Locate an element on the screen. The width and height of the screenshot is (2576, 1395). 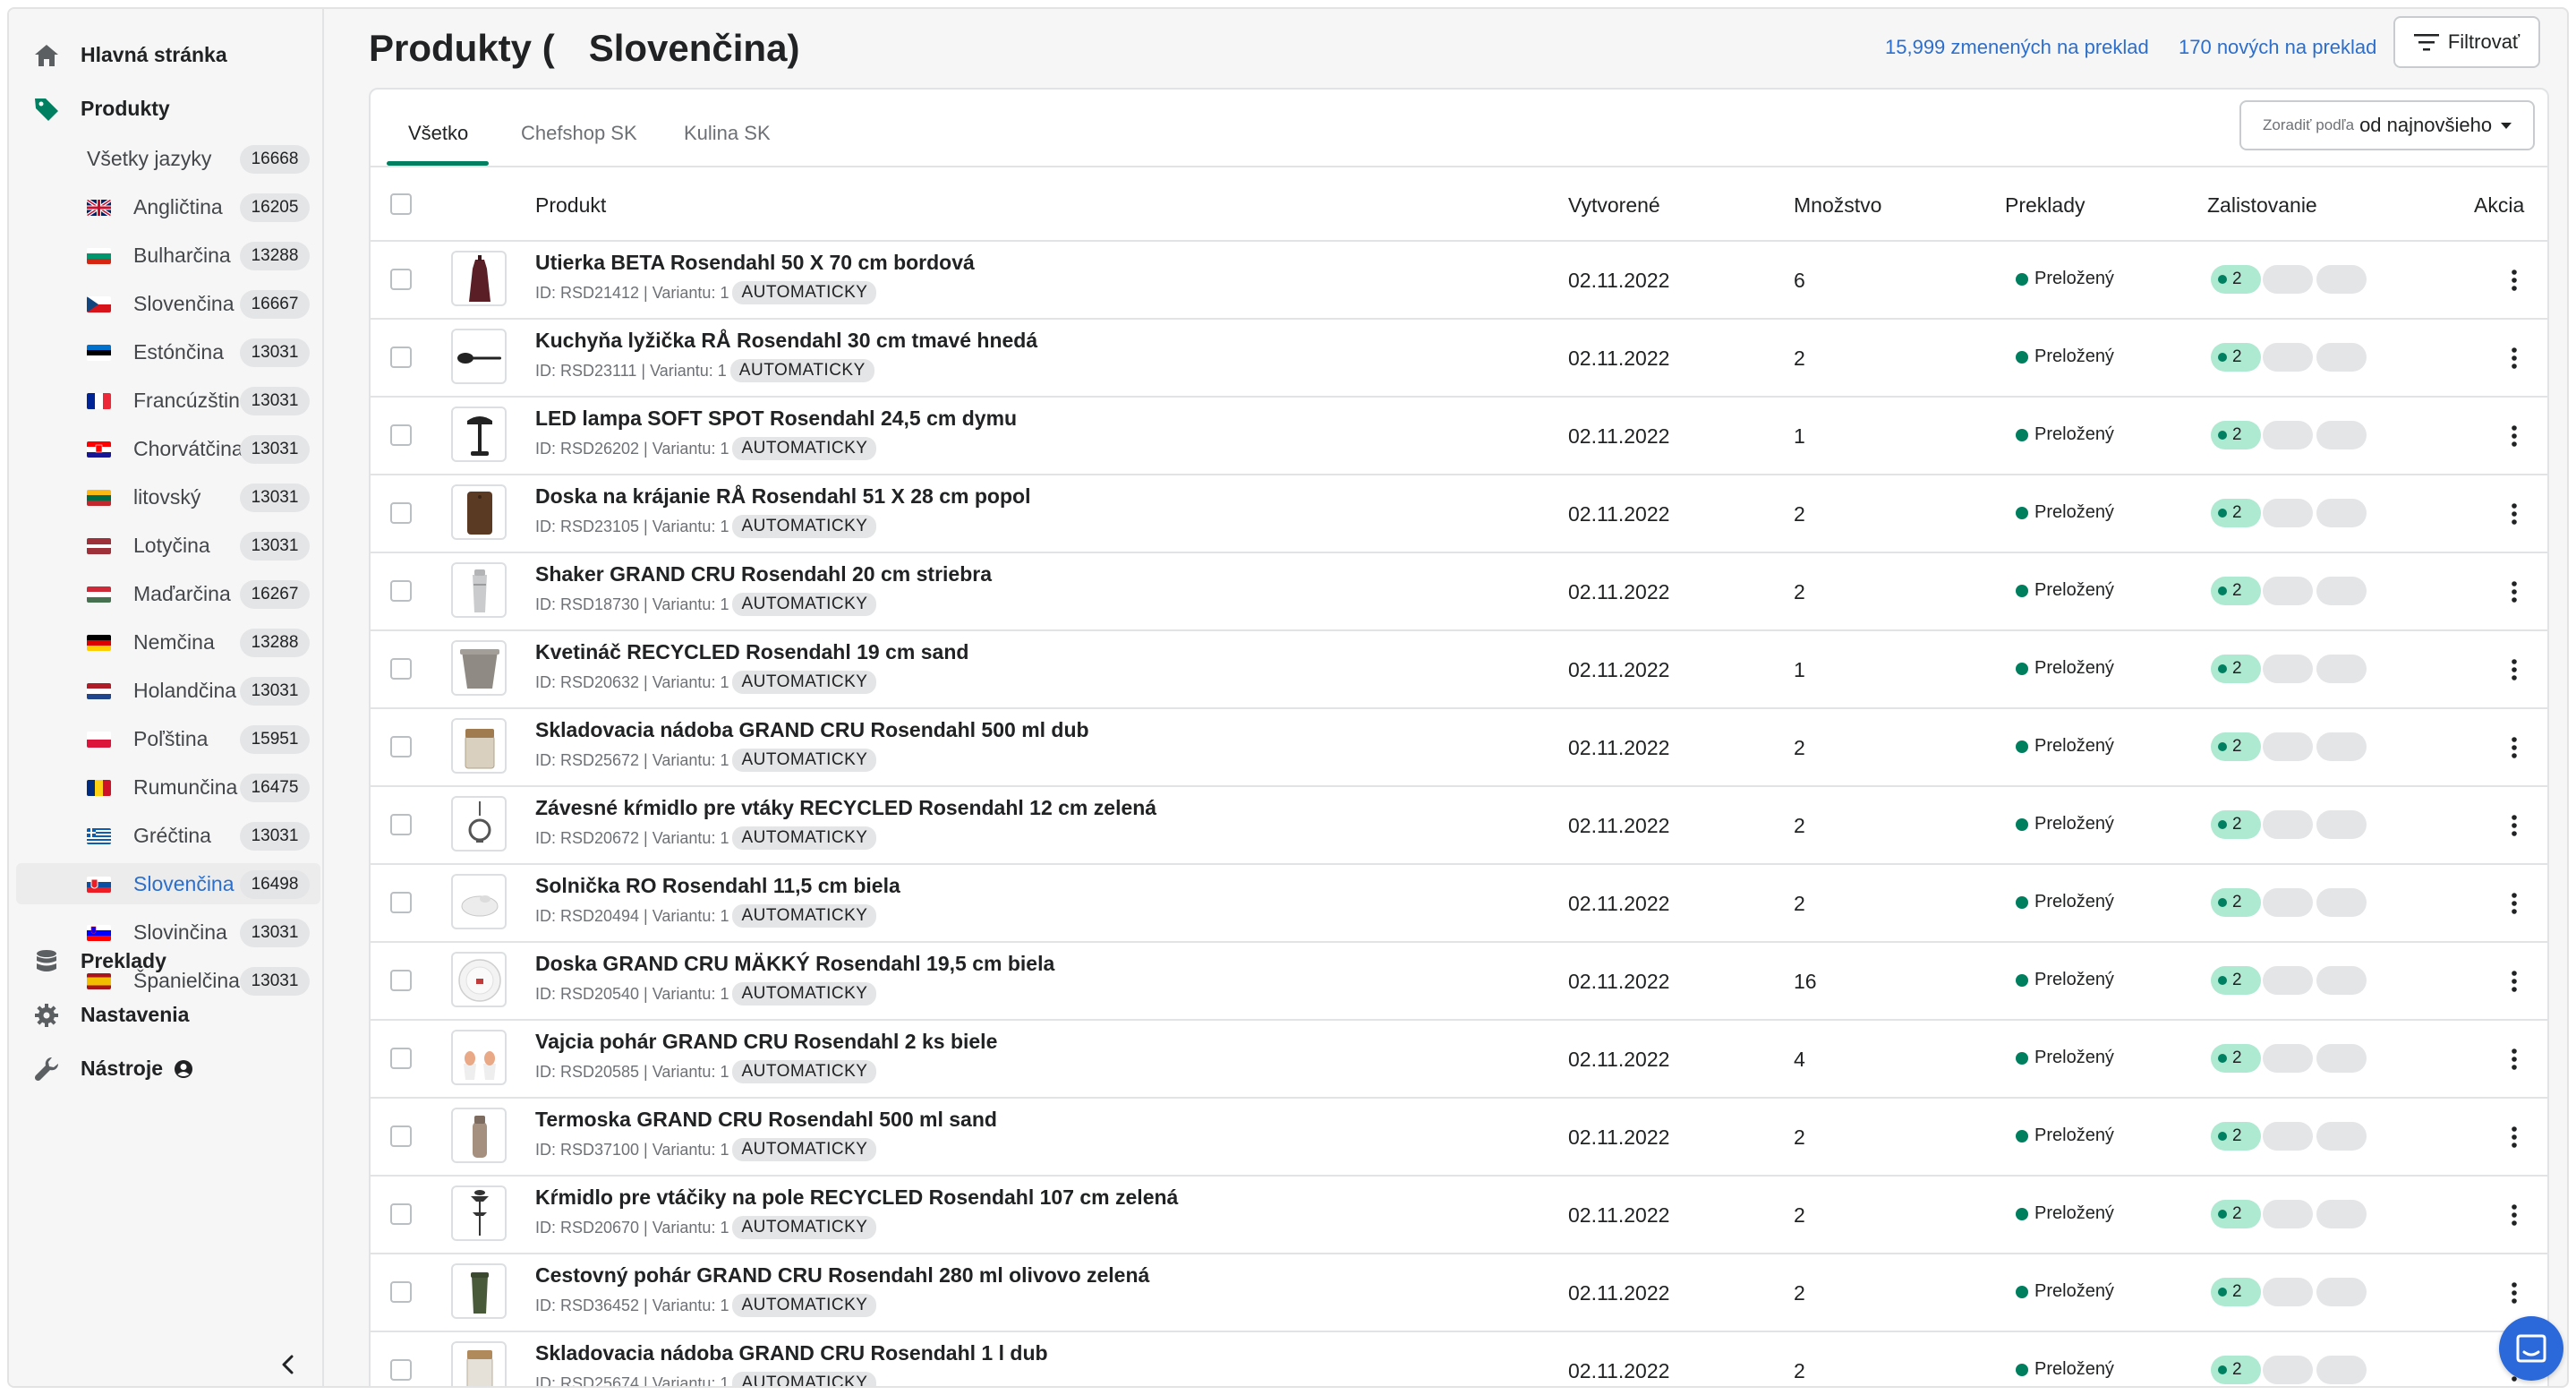
column-header-quantity: Množstvo is located at coordinates (1837, 205).